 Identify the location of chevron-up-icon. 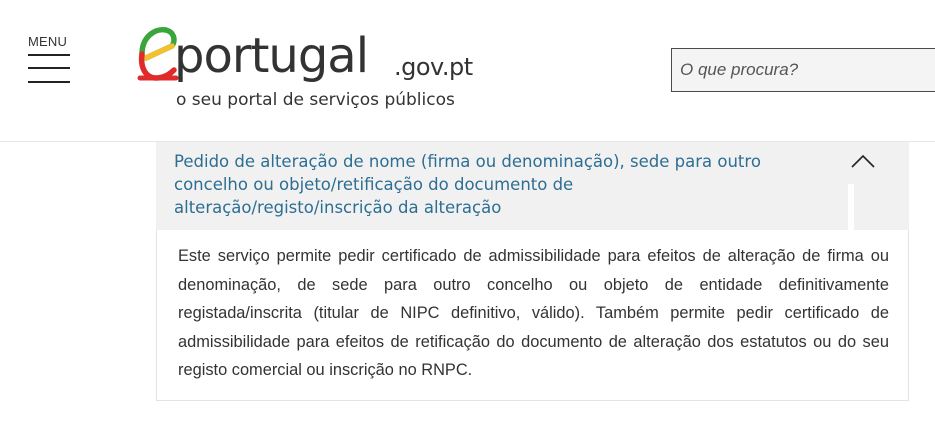
(863, 161).